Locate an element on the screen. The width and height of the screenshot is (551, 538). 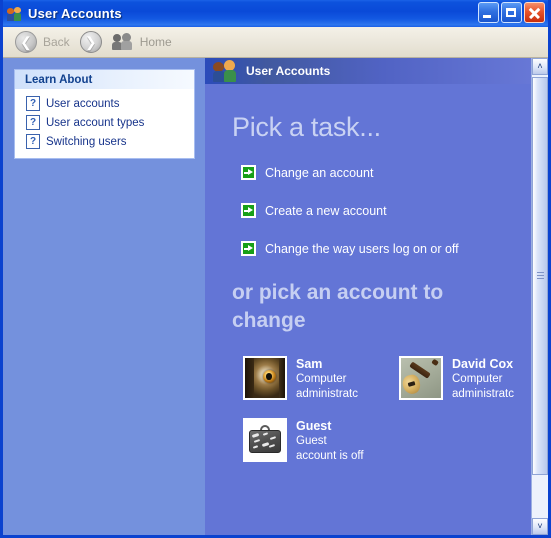
account-info: David Cox Computer administratc is located at coordinates (488, 379).